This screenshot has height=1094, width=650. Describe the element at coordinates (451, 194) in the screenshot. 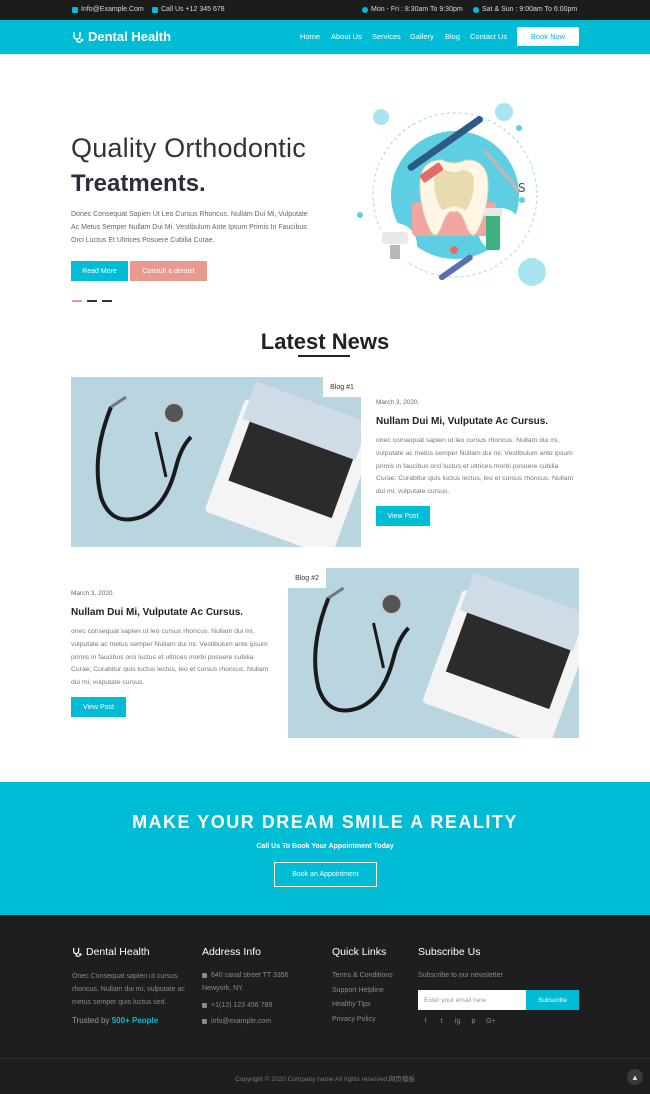

I see `tooth-illustration: S` at that location.